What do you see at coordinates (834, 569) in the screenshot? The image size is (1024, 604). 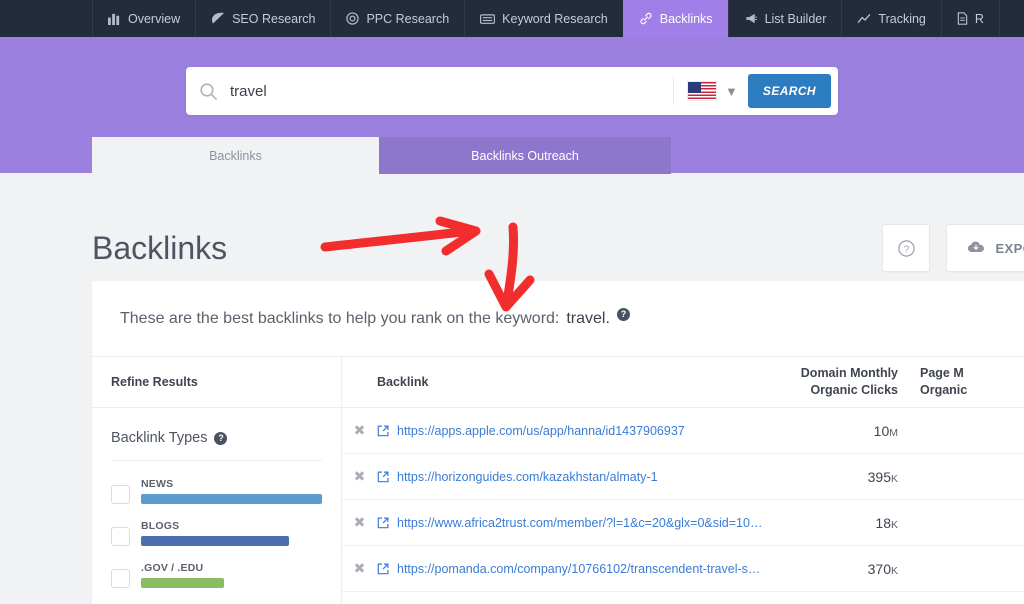 I see `domain-monthly-organic-clicks-value: 370K` at bounding box center [834, 569].